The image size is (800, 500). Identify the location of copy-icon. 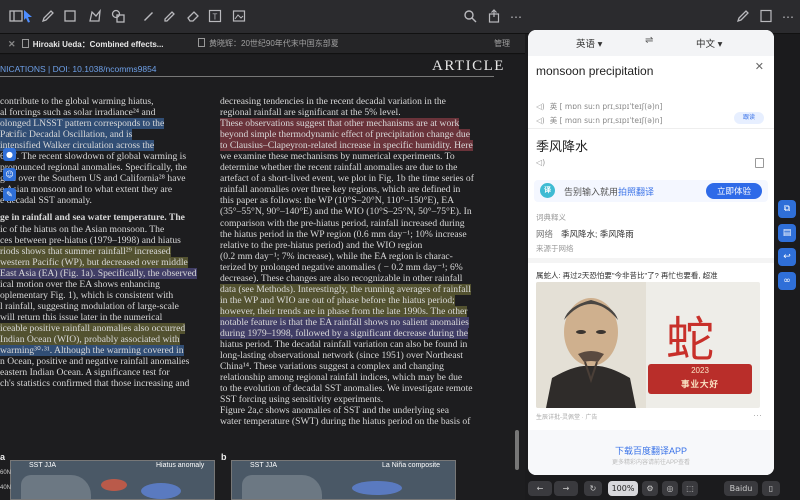
(759, 163).